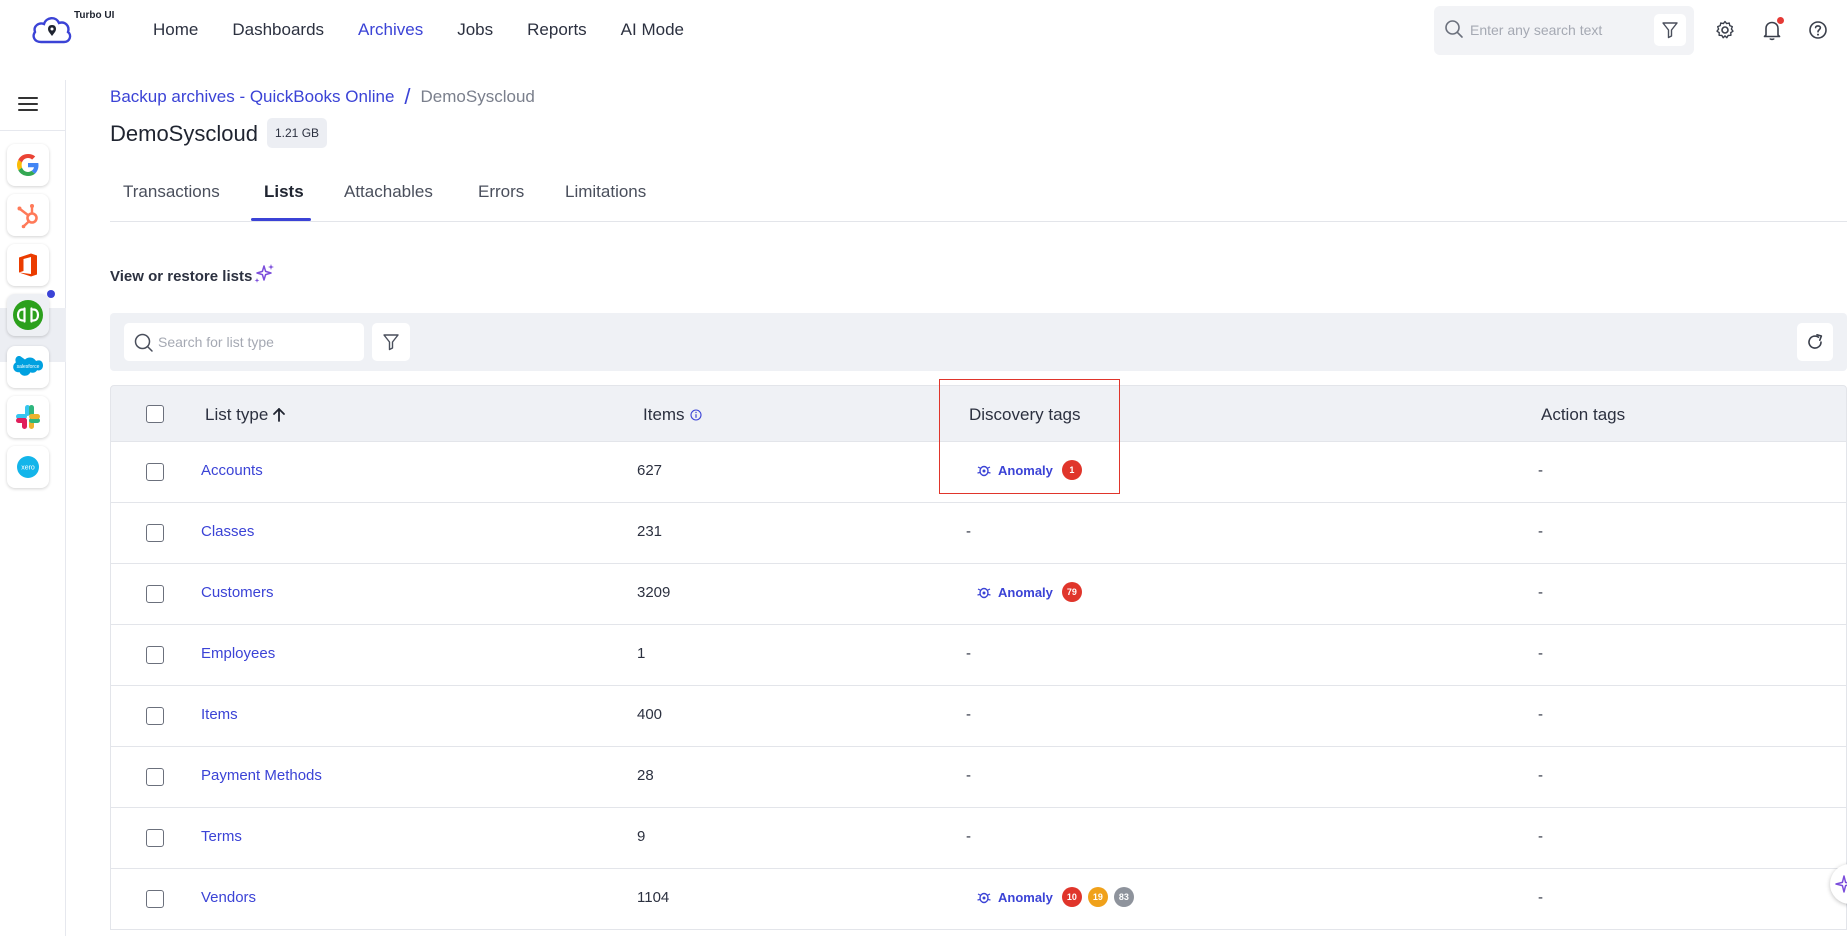 This screenshot has width=1847, height=936. Describe the element at coordinates (33, 508) in the screenshot. I see `app-rail: salesforce xero` at that location.